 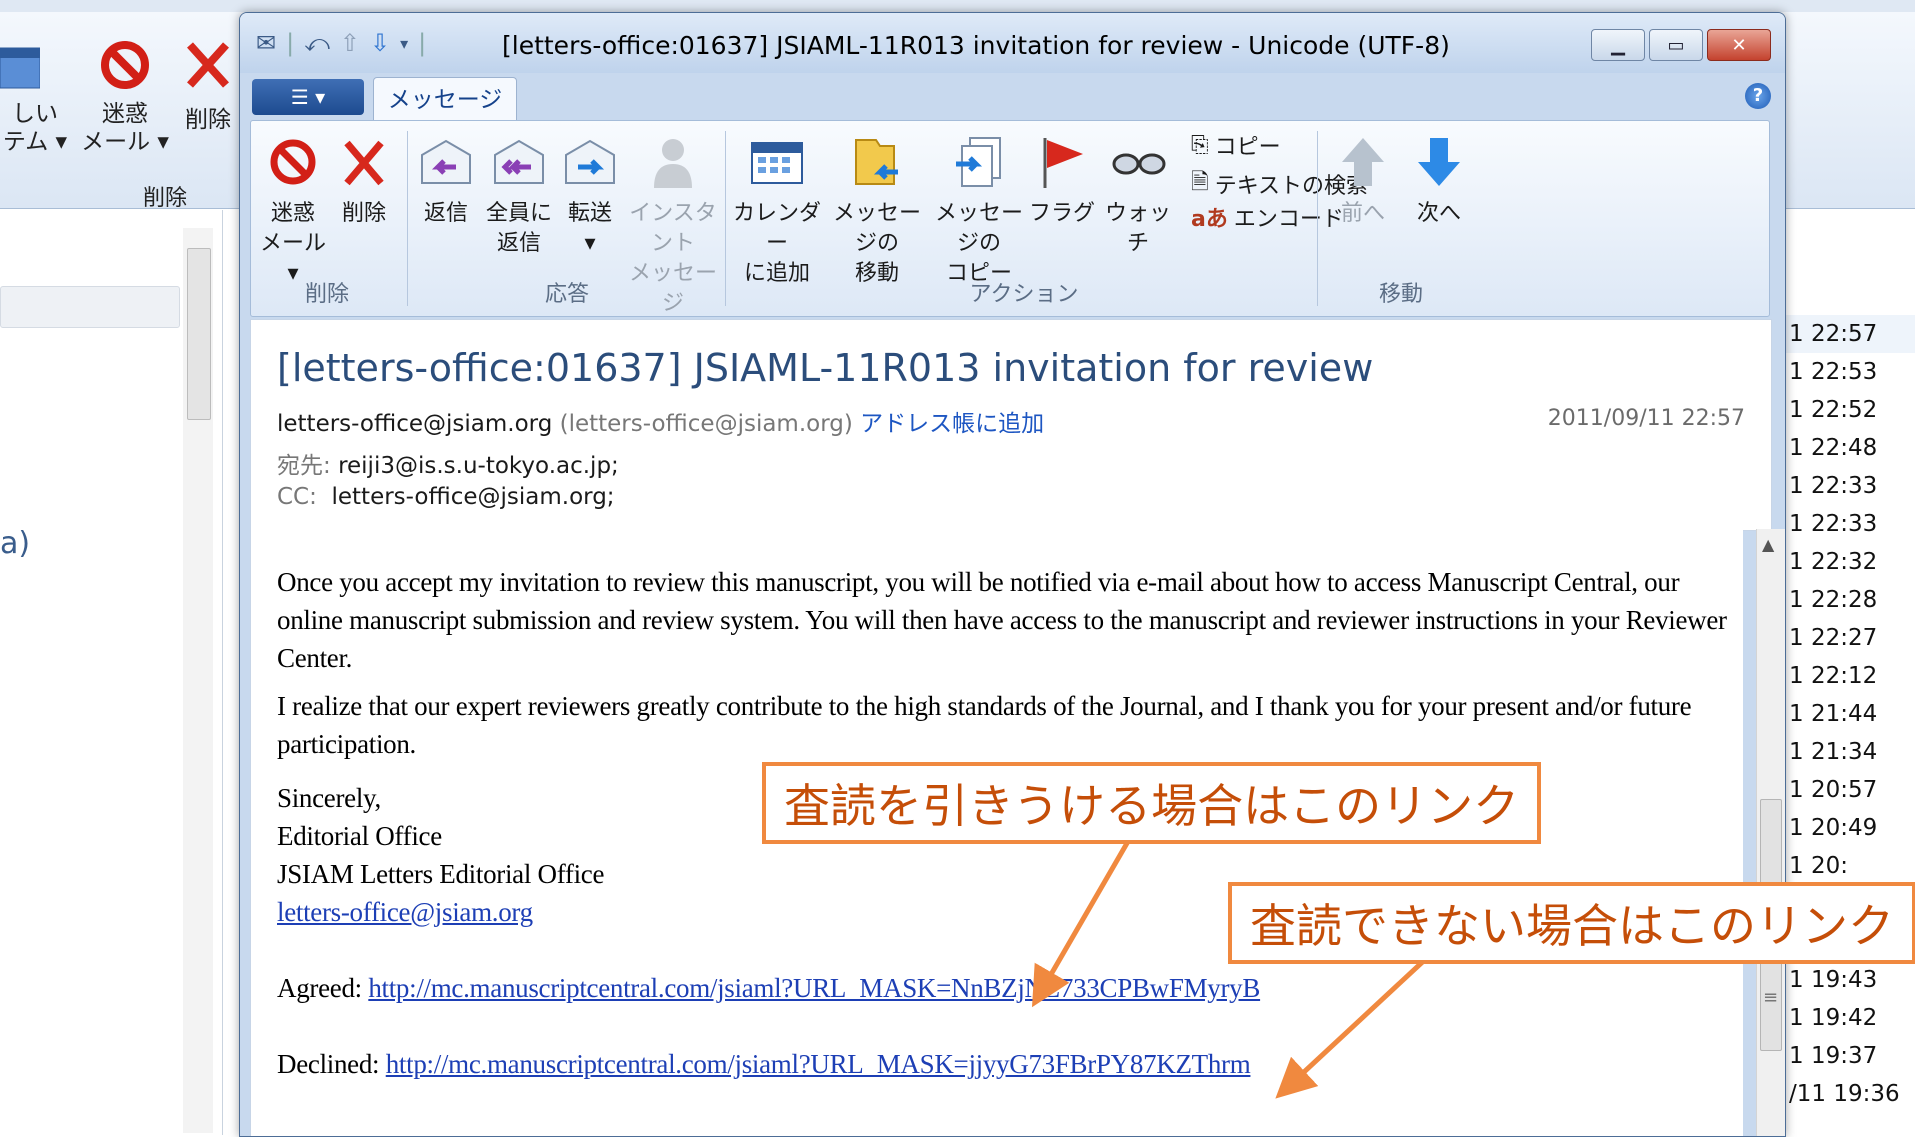 I want to click on maximize-button: ▭, so click(x=1676, y=45).